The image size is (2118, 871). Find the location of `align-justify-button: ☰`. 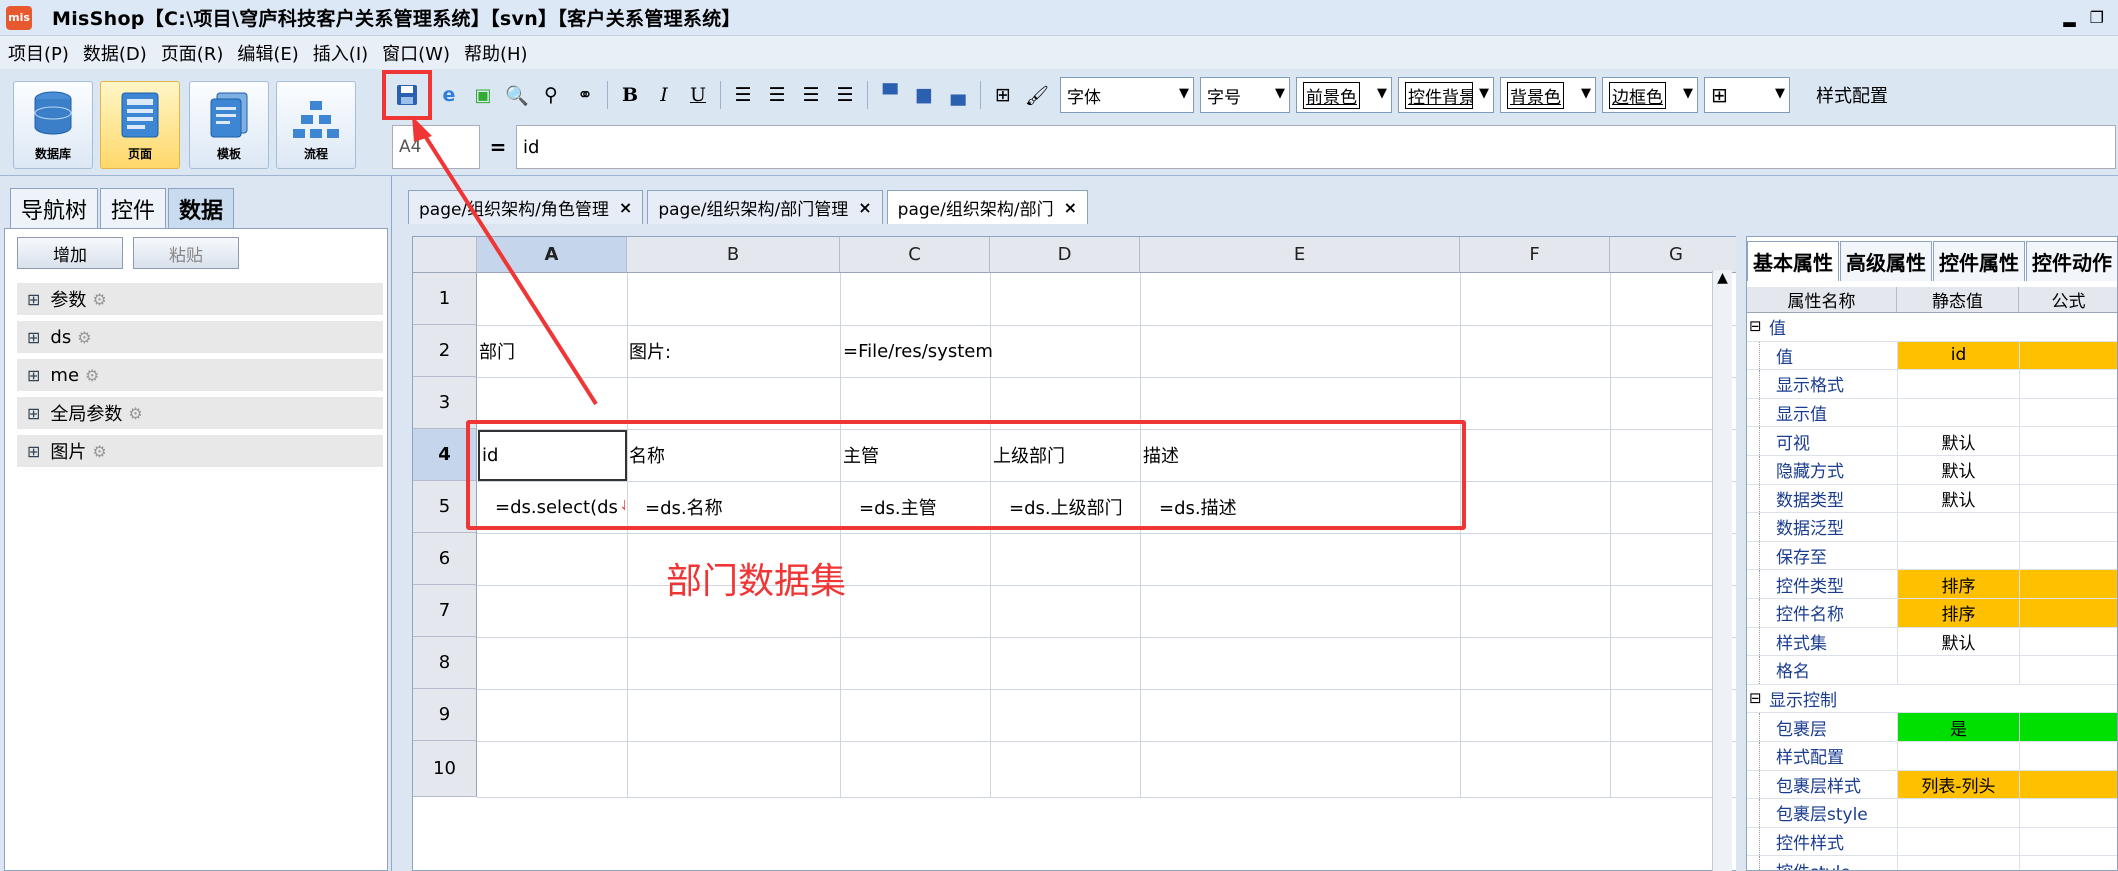

align-justify-button: ☰ is located at coordinates (845, 95).